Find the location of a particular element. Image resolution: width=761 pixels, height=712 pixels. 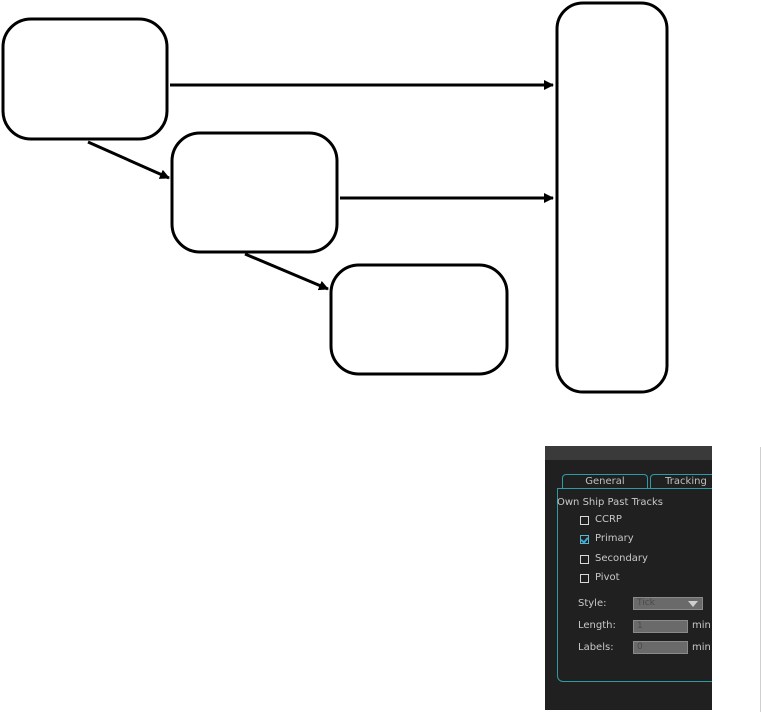

diagram-box-target is located at coordinates (612, 197).